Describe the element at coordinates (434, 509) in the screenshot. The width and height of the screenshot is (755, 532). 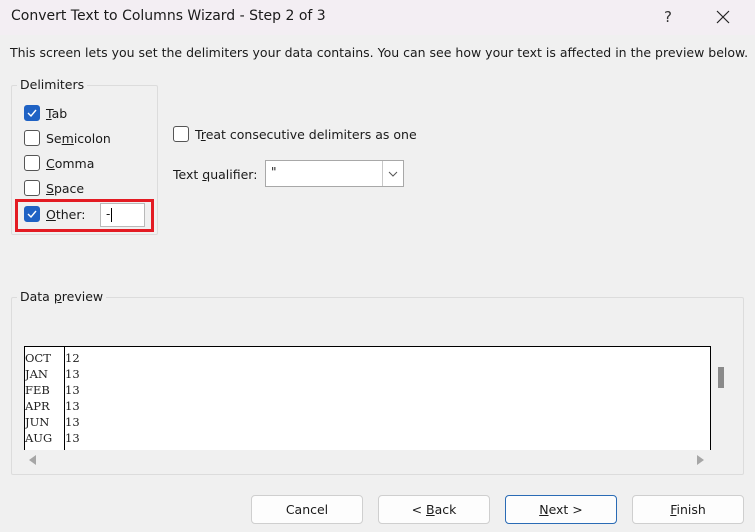
I see `back-button: < Back` at that location.